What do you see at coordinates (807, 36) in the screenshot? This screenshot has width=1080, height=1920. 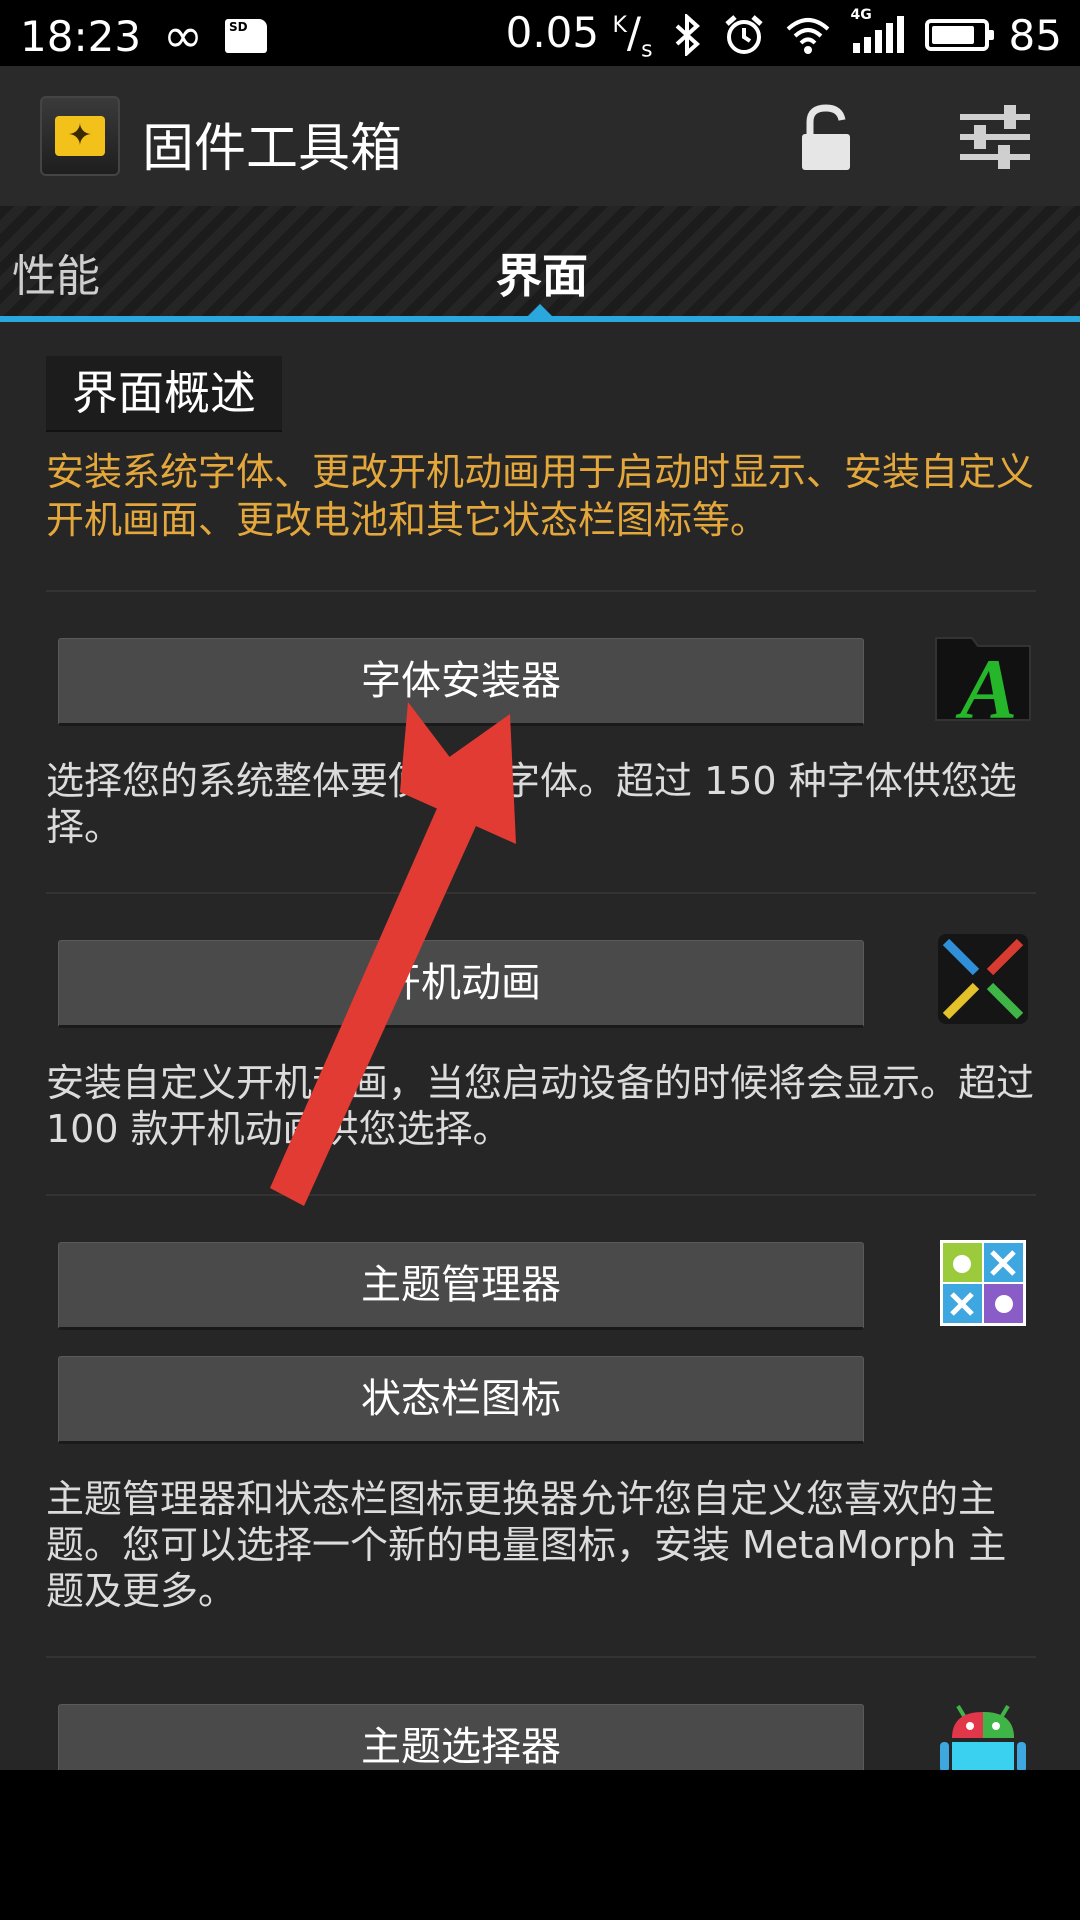 I see `wifi-icon` at bounding box center [807, 36].